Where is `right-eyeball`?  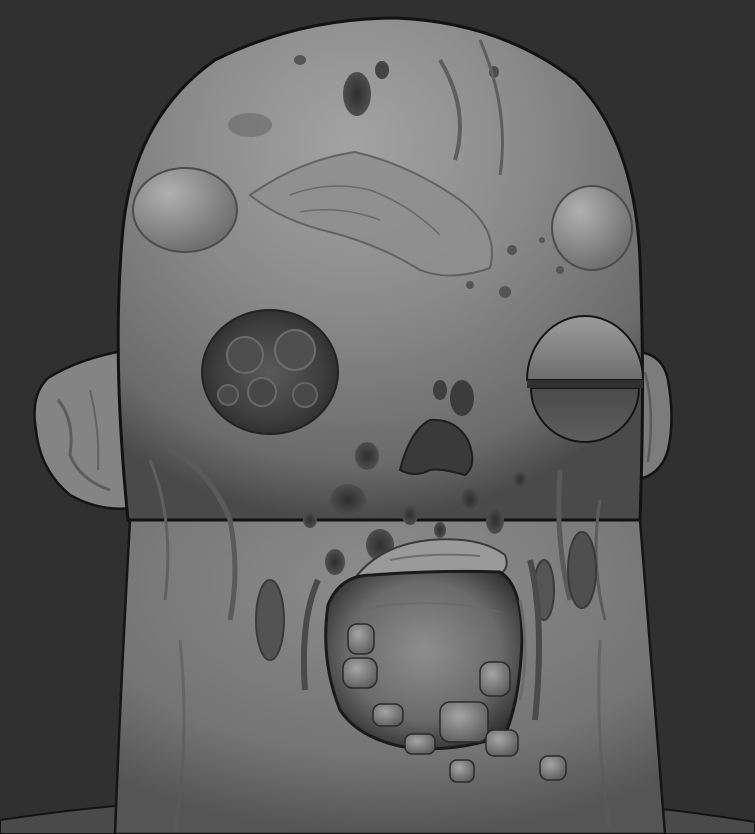 right-eyeball is located at coordinates (585, 379).